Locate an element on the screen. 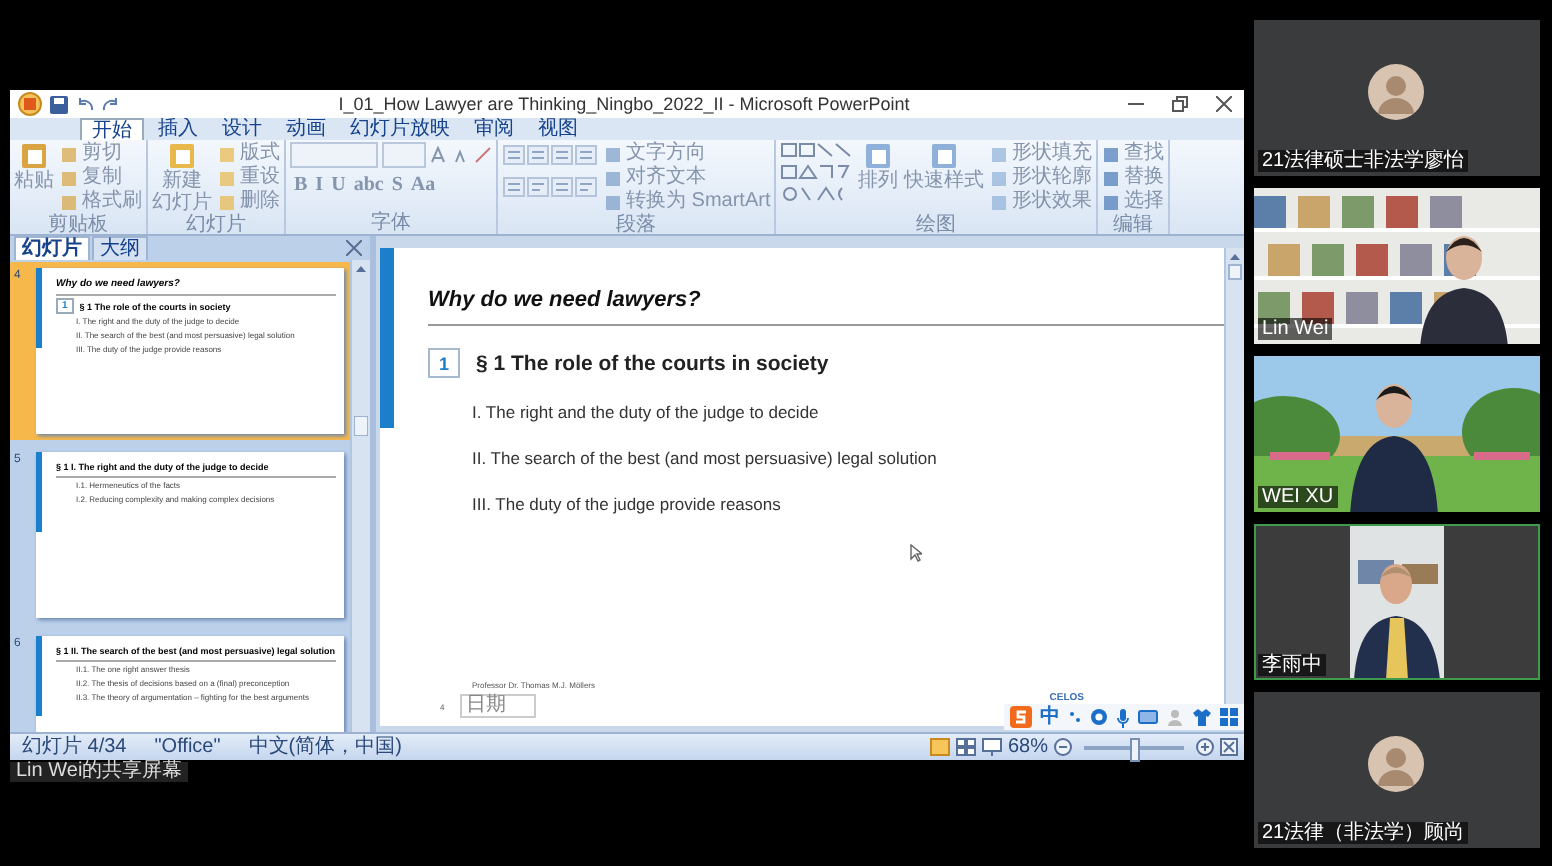  ribbon-tab: 幻灯片放映 is located at coordinates (400, 129).